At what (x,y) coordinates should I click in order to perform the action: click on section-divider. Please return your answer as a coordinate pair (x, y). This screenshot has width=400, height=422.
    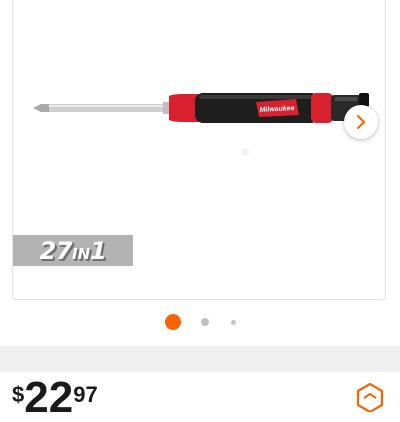
    Looking at the image, I should click on (200, 359).